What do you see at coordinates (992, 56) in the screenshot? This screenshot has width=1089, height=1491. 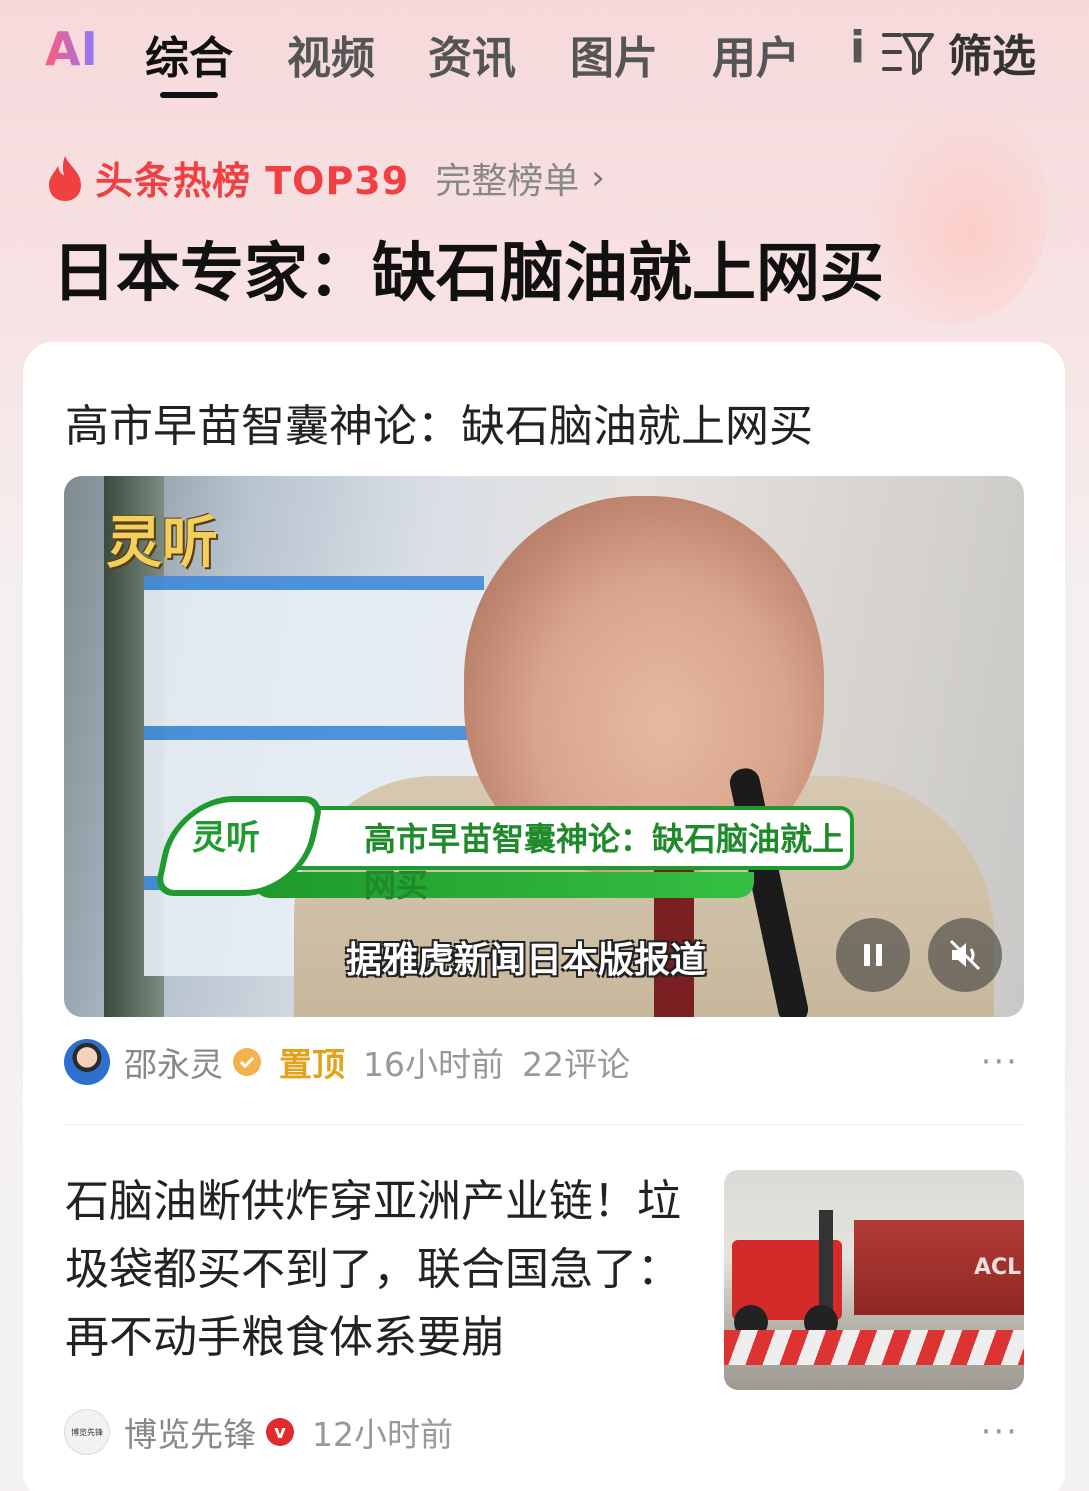 I see `filter-label: 筛选` at bounding box center [992, 56].